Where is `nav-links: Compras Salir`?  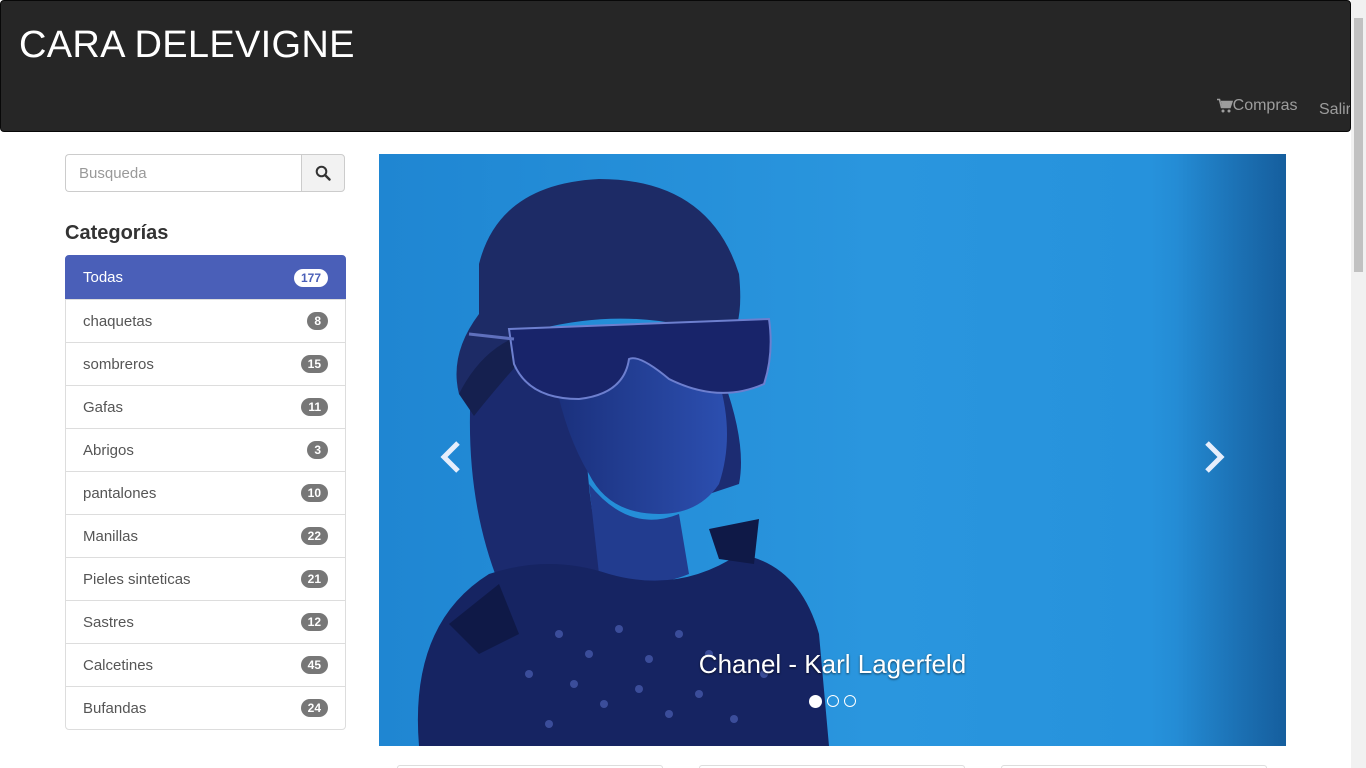
nav-links: Compras Salir is located at coordinates (1283, 106).